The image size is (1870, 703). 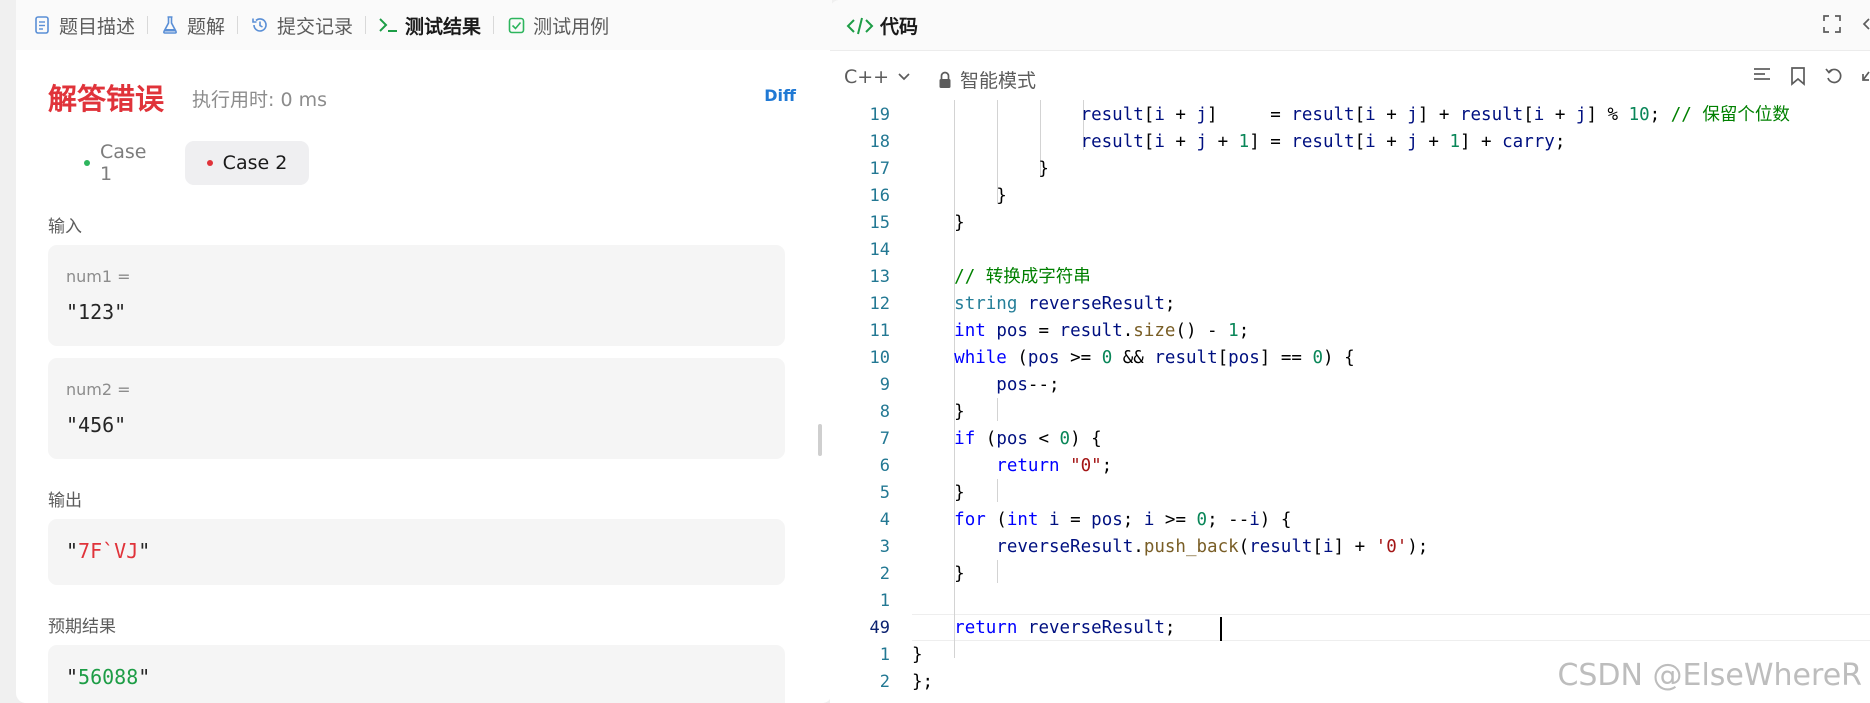 What do you see at coordinates (97, 26) in the screenshot?
I see `tab-description-label: 题目描述` at bounding box center [97, 26].